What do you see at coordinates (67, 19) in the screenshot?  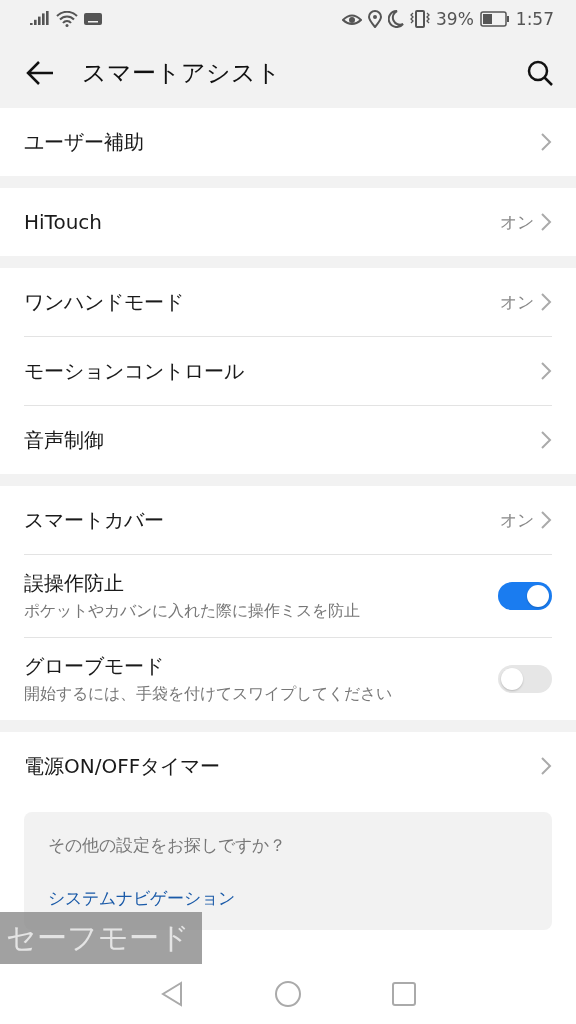 I see `wifi-icon` at bounding box center [67, 19].